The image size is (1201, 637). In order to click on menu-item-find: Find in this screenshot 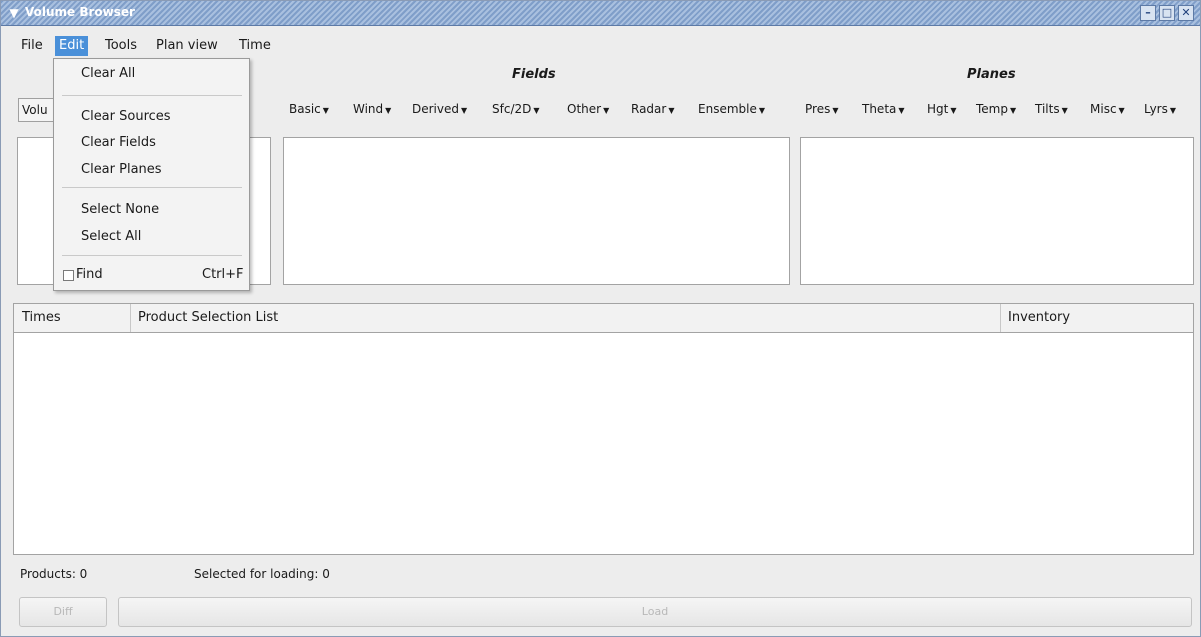, I will do `click(89, 274)`.